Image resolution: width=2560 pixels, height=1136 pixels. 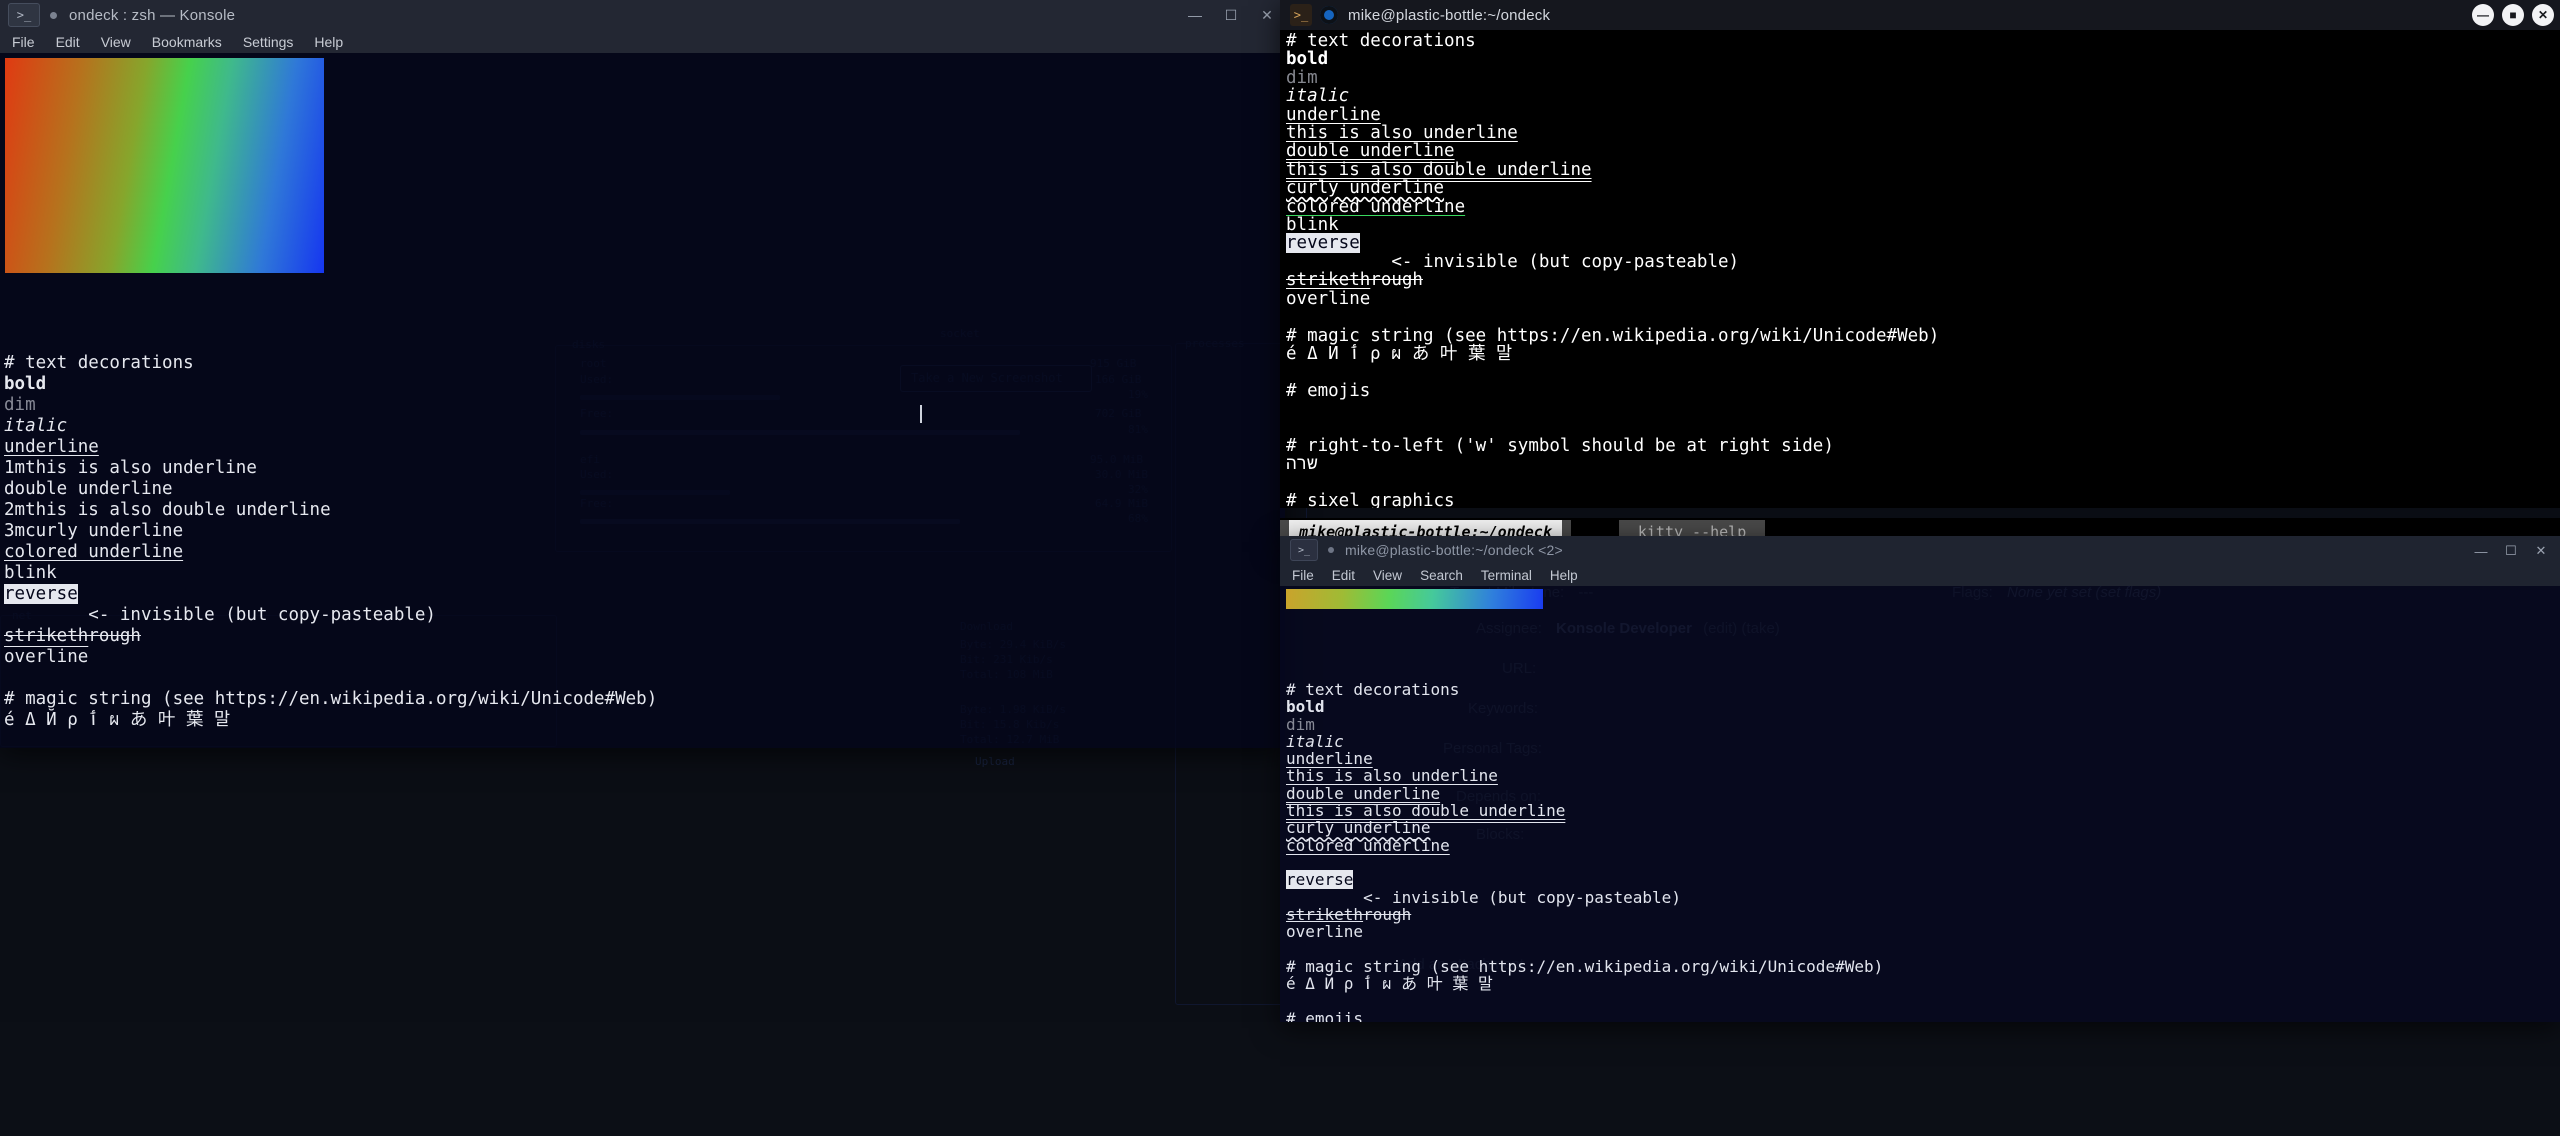 I want to click on terminal-text: bold, so click(x=1305, y=707).